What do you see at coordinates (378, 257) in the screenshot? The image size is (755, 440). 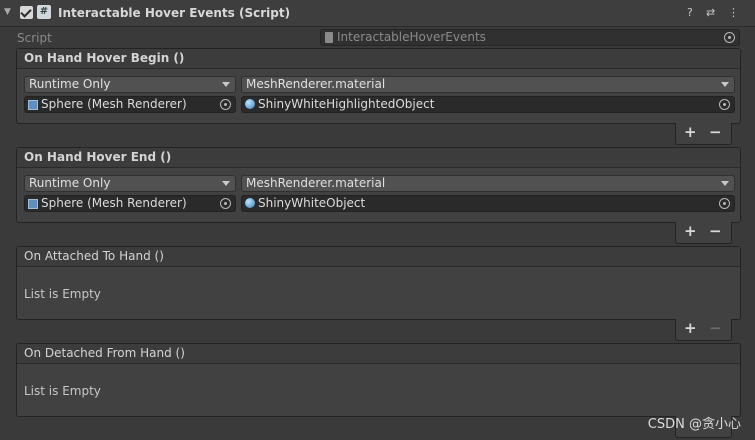 I see `event-title: On Attached To Hand ()` at bounding box center [378, 257].